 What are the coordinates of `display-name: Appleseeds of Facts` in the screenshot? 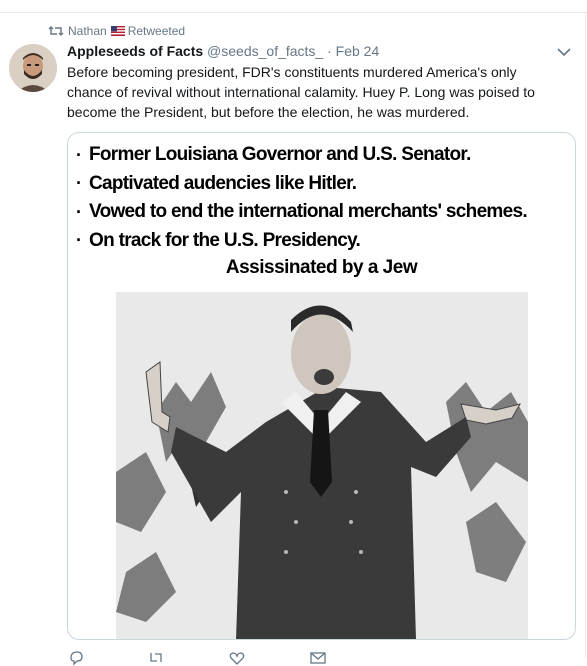 It's located at (135, 51).